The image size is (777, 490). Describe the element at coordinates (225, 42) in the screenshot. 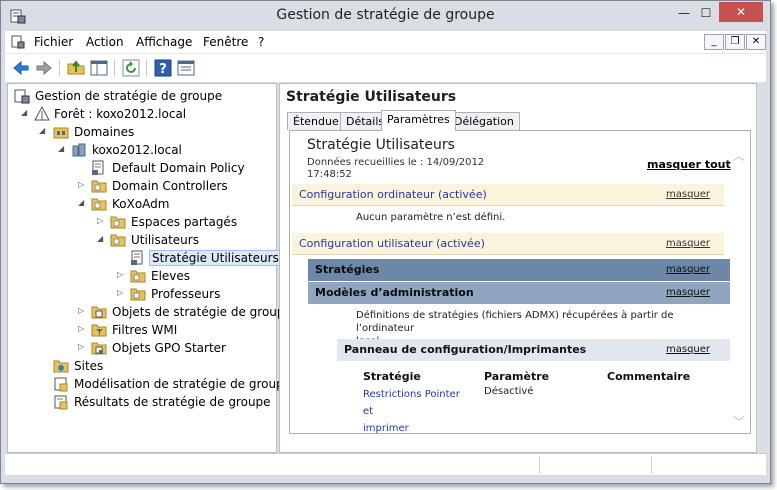

I see `menu-fenetre: Fenêtre` at that location.